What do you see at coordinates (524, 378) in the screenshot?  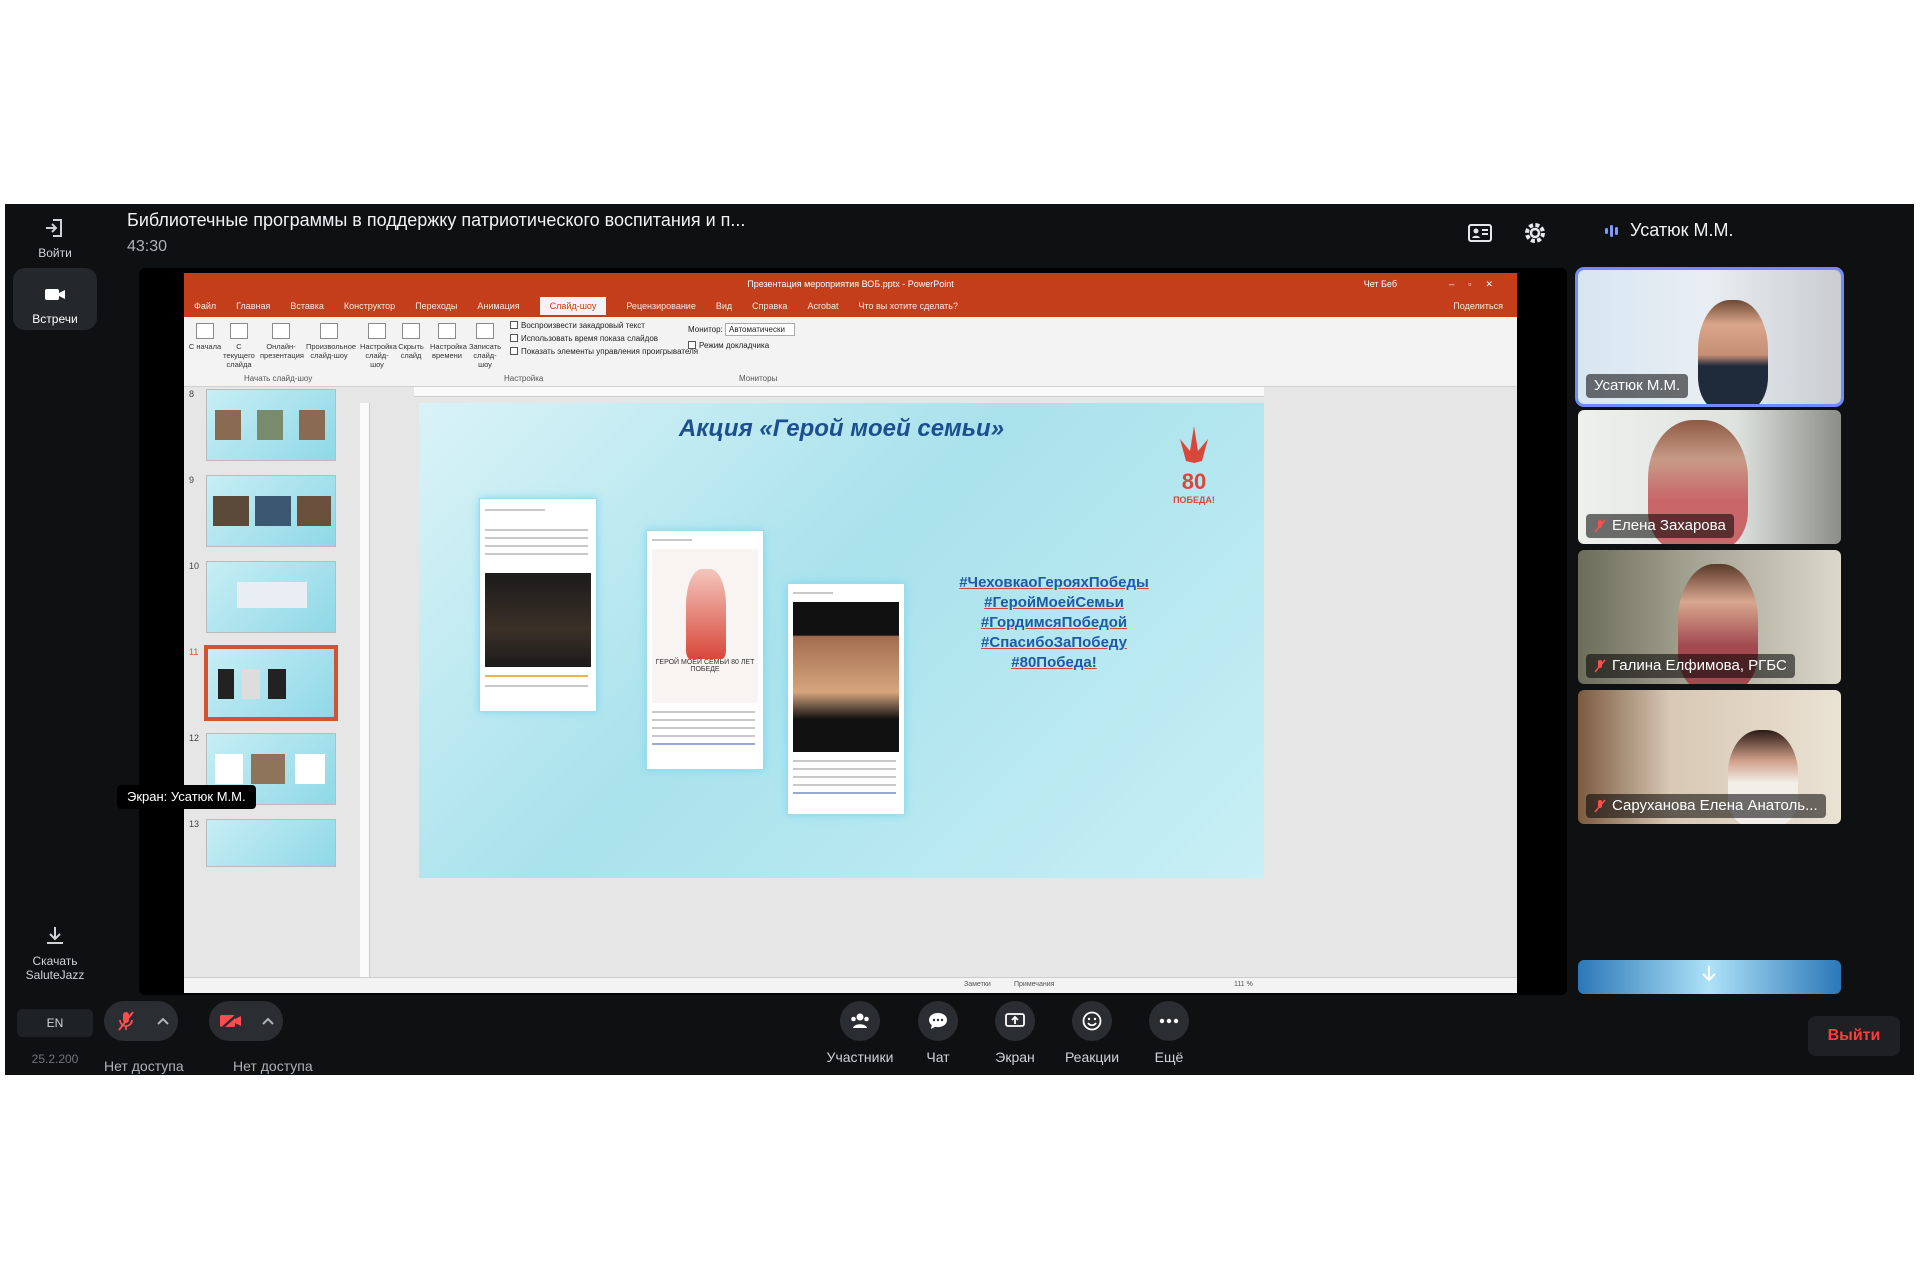 I see `group-setup-label: Настройка` at bounding box center [524, 378].